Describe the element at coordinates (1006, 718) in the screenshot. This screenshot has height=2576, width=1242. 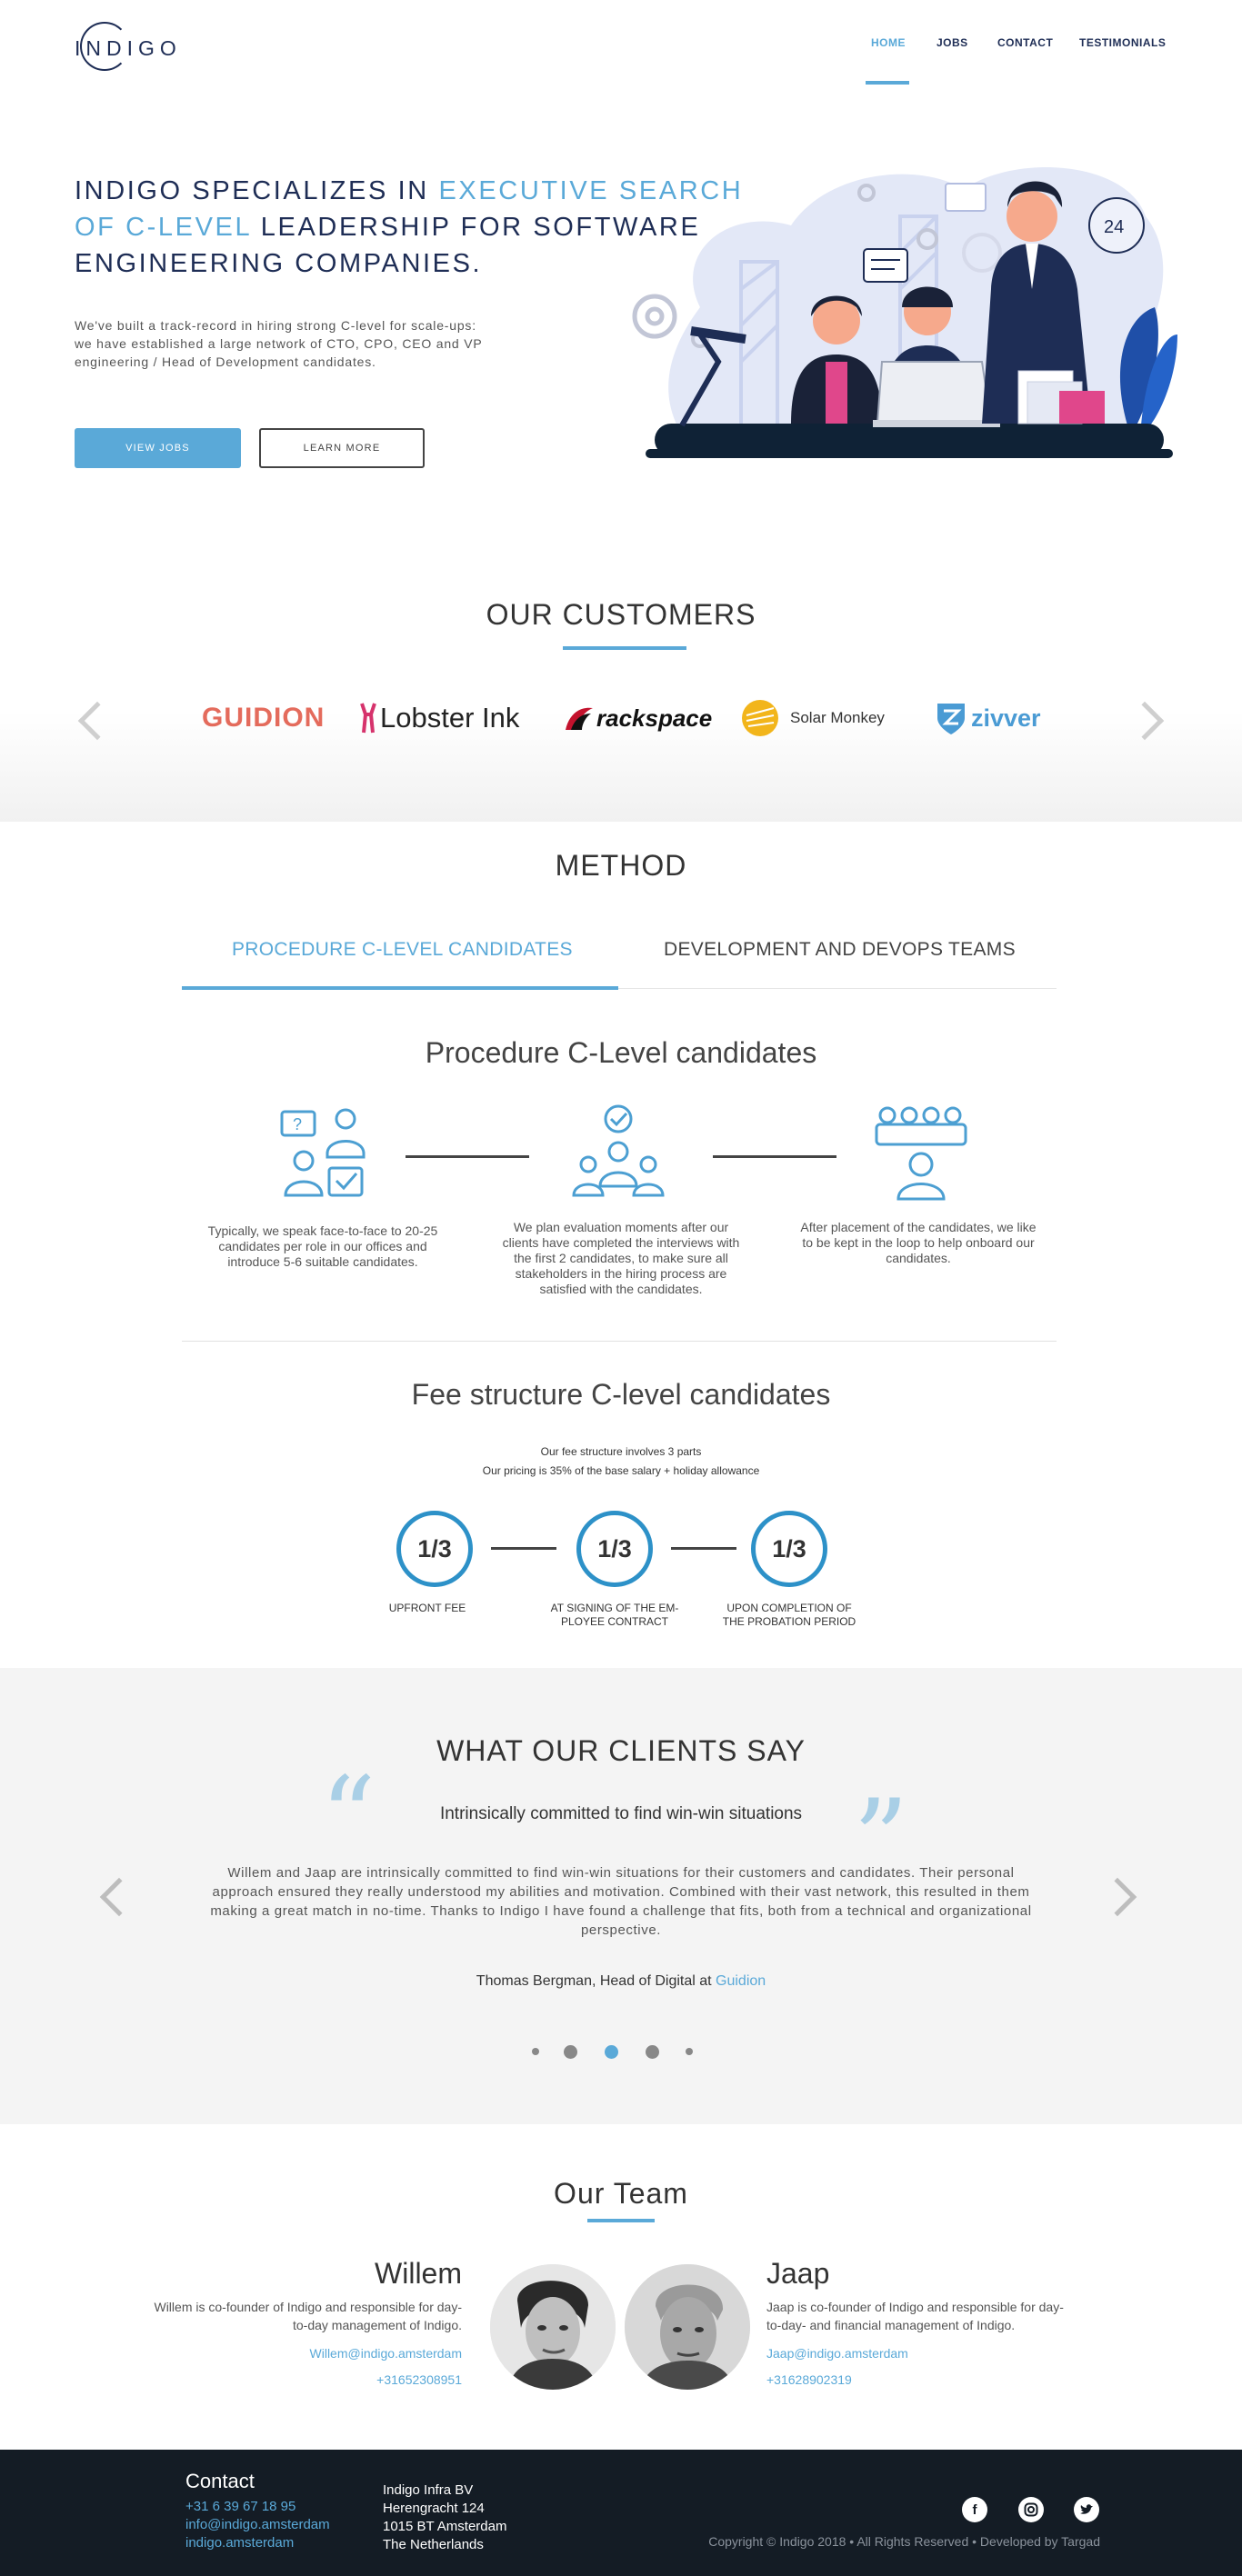
I see `zivver-logo-text: zivver` at that location.